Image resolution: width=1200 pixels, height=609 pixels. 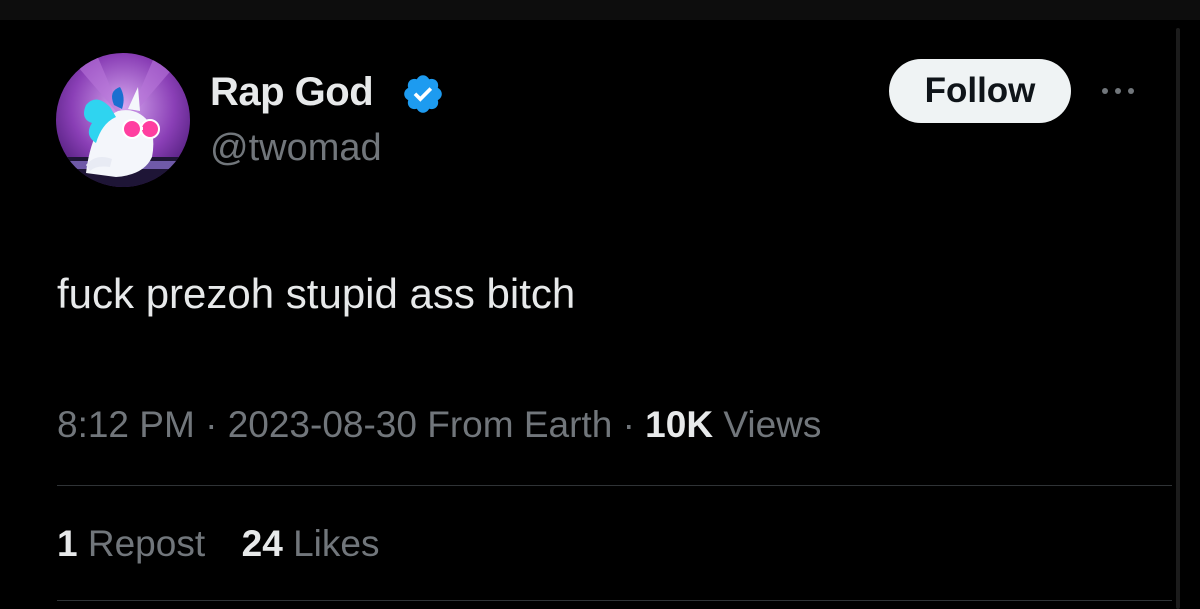 What do you see at coordinates (262, 543) in the screenshot?
I see `likes-count: 24` at bounding box center [262, 543].